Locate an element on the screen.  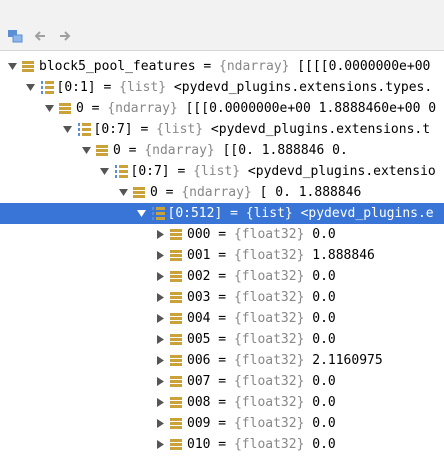
node-name: 002 is located at coordinates (199, 276).